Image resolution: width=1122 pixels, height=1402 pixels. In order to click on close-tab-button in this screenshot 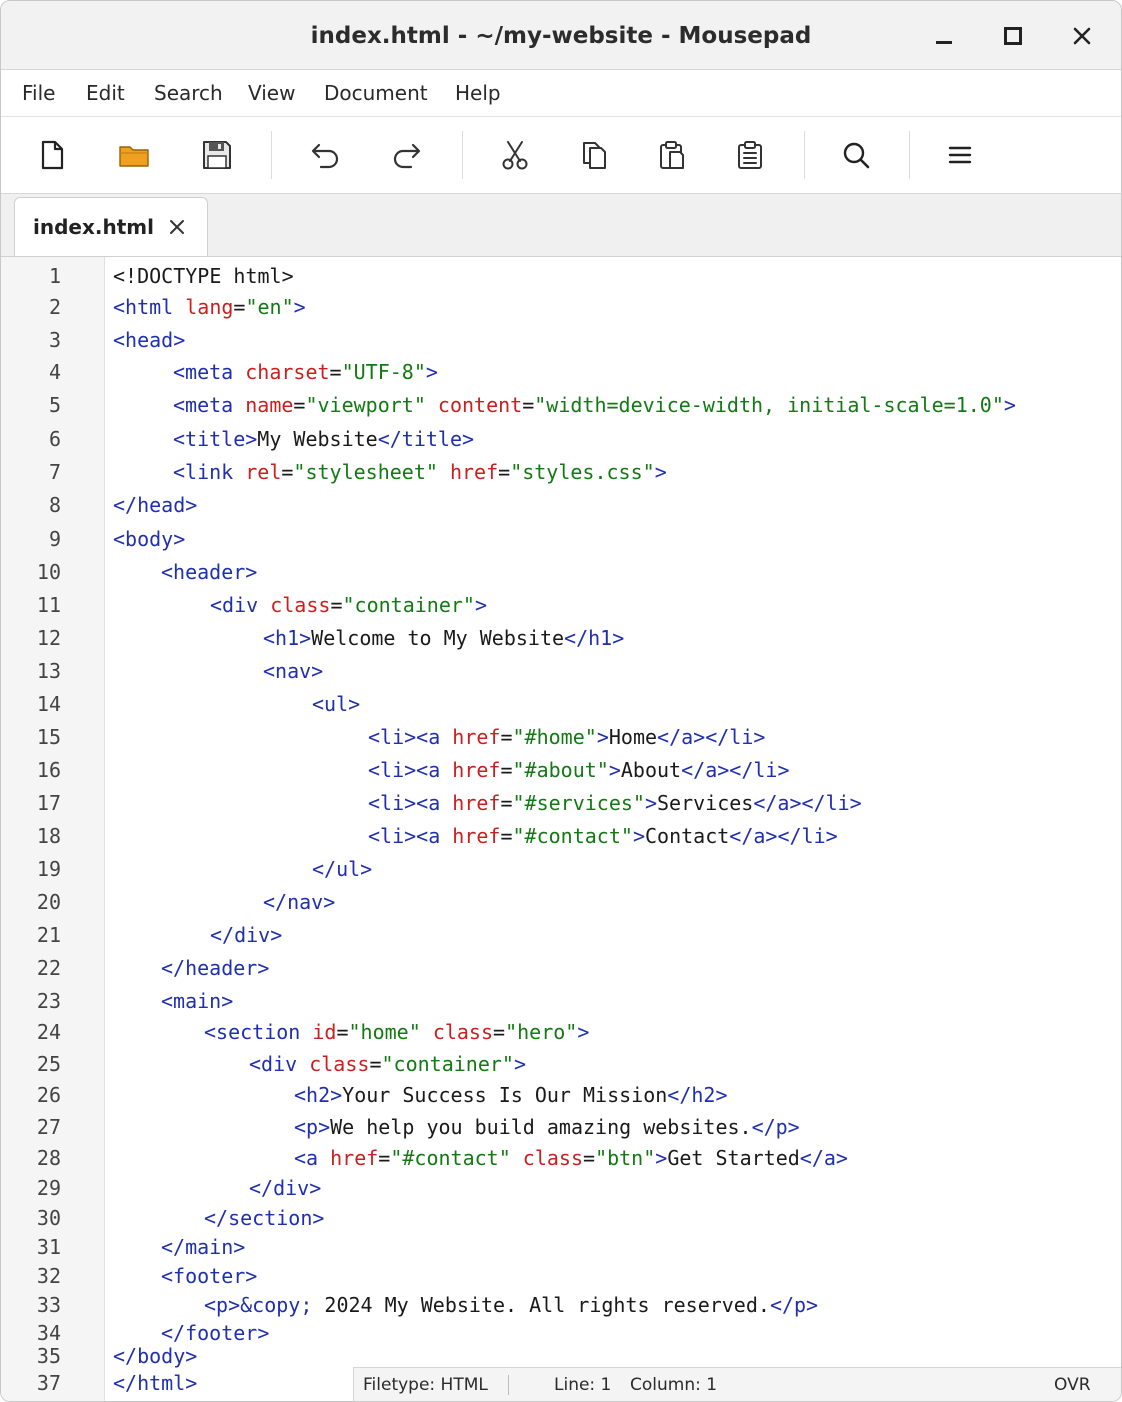, I will do `click(177, 227)`.